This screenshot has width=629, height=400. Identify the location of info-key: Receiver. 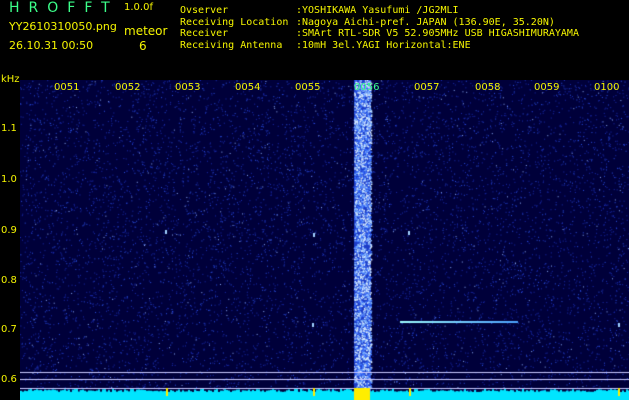
(204, 34).